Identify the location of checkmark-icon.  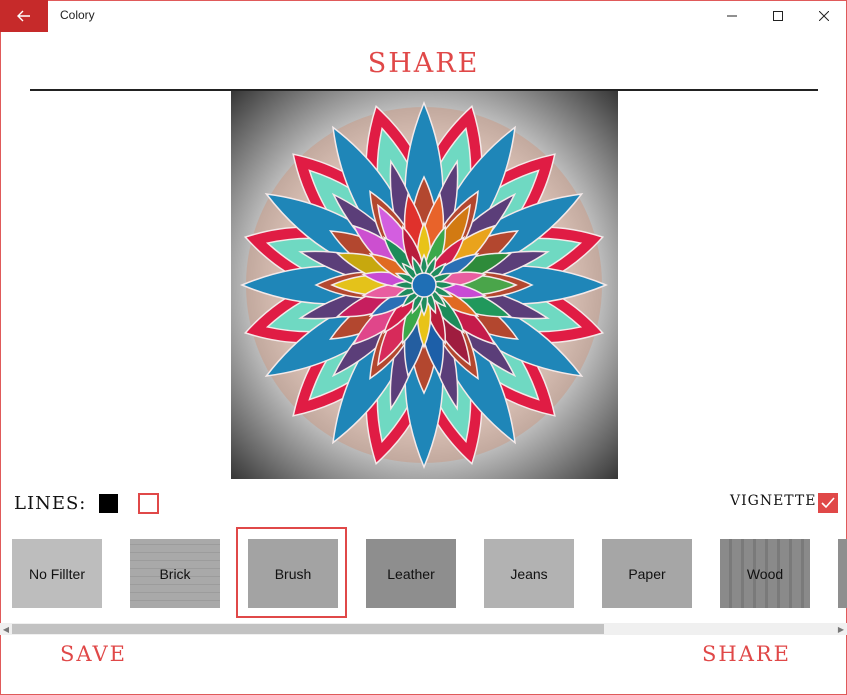
(828, 503).